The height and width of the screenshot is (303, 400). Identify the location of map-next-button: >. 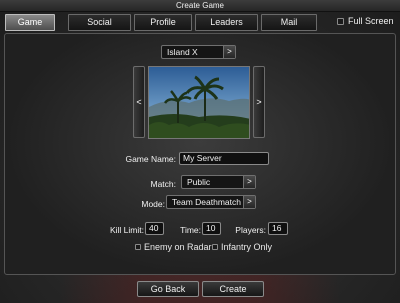
(229, 52).